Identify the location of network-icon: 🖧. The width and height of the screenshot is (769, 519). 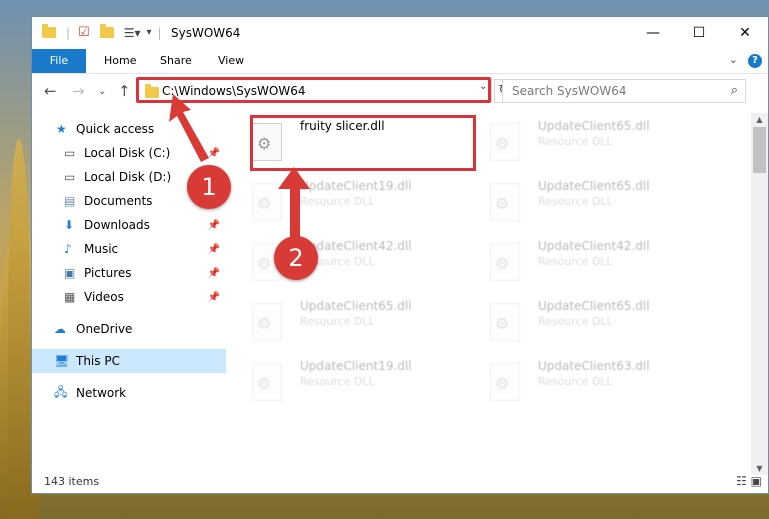
(61, 391).